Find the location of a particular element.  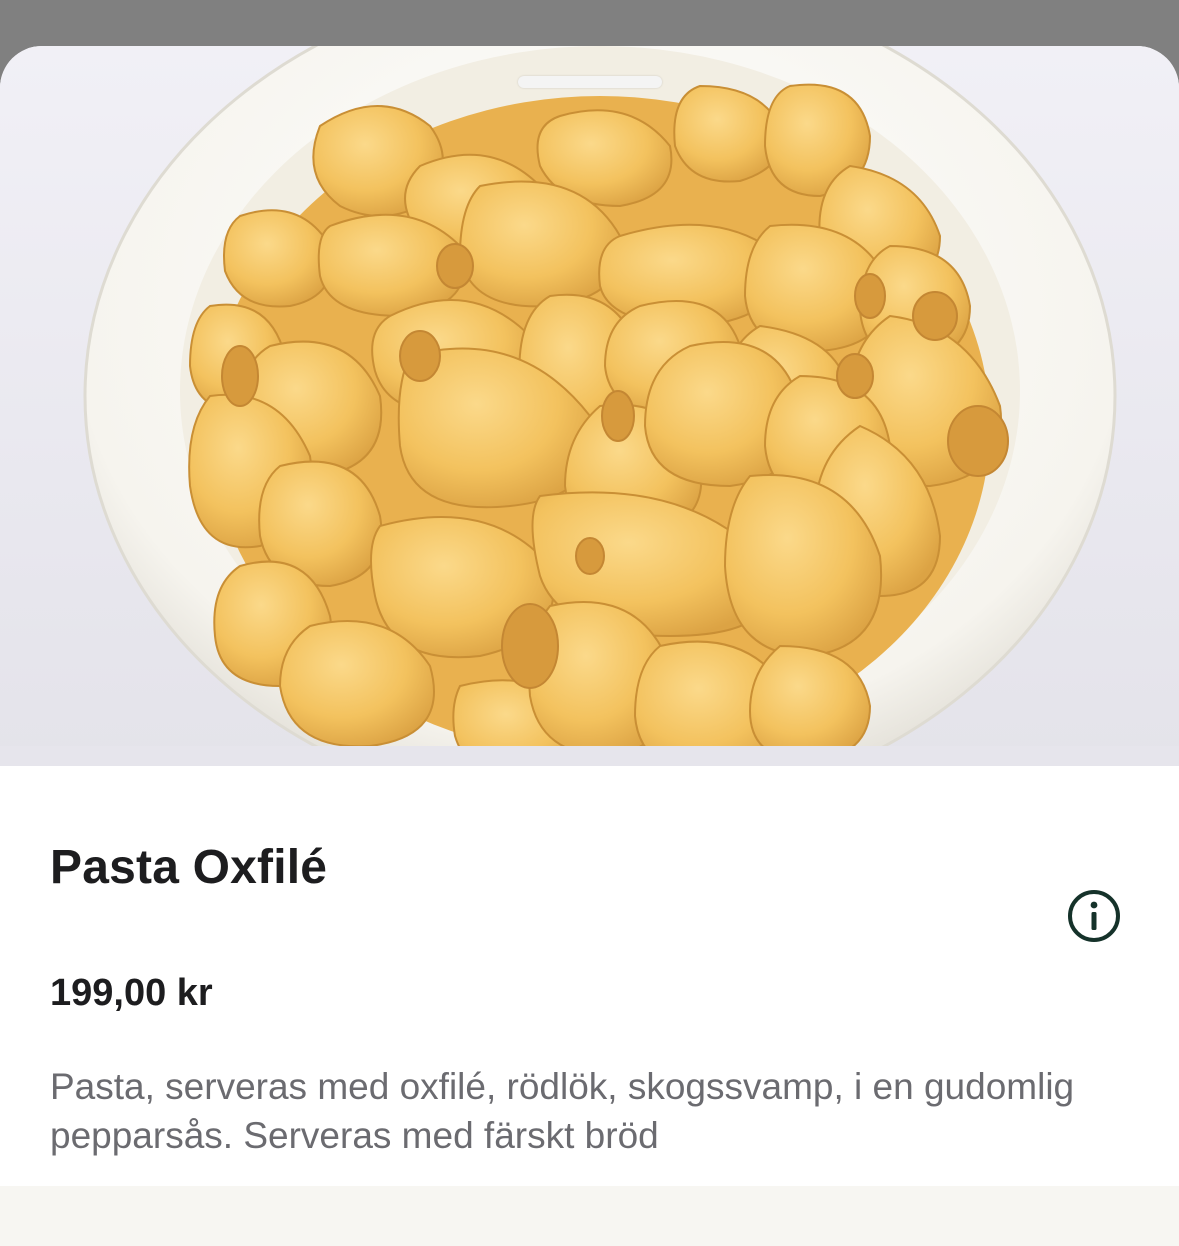

bottom-bar-area is located at coordinates (589, 1216).